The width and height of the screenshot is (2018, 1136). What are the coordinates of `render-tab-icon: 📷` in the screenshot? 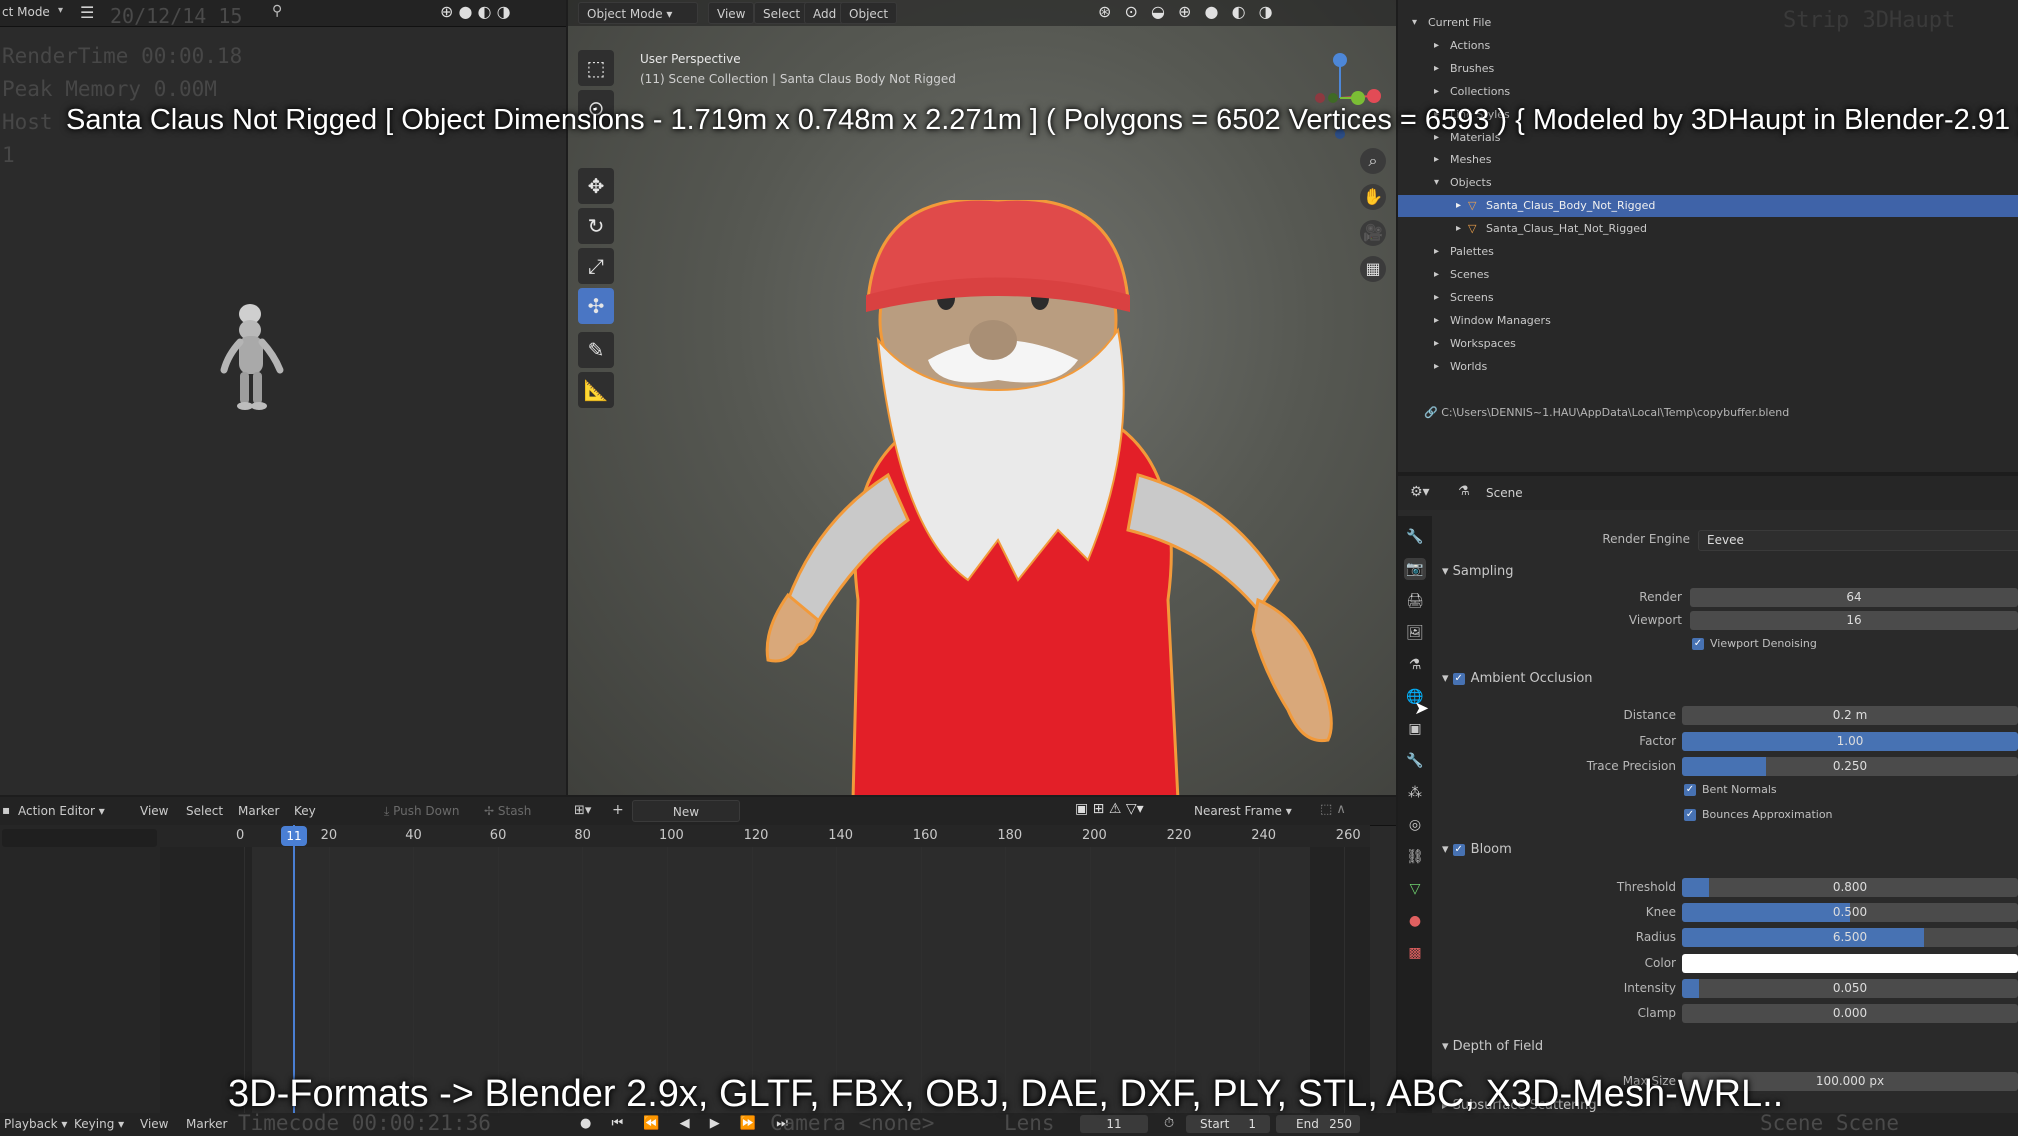 It's located at (1415, 569).